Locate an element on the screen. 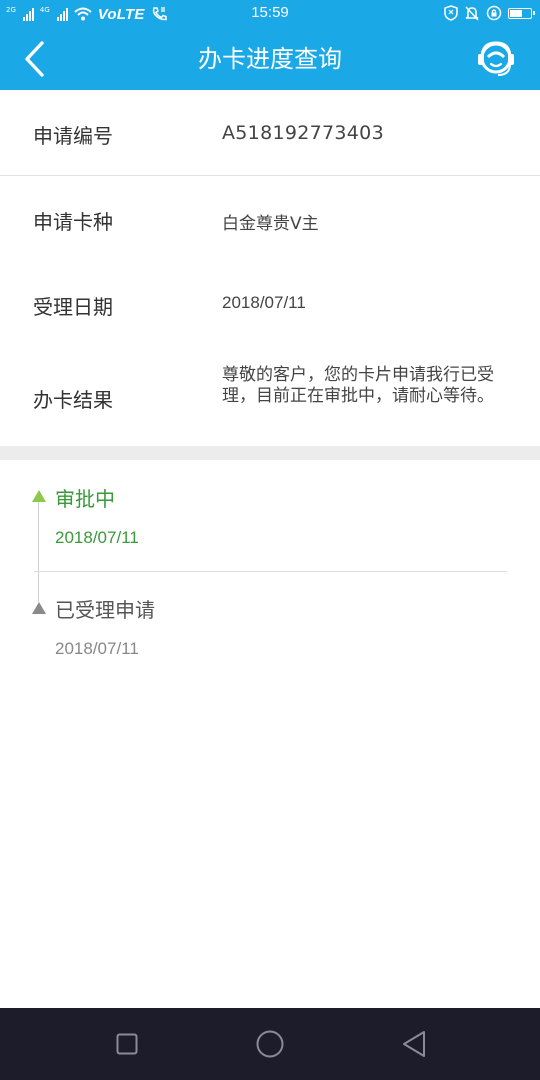  customer-service-icon is located at coordinates (496, 58).